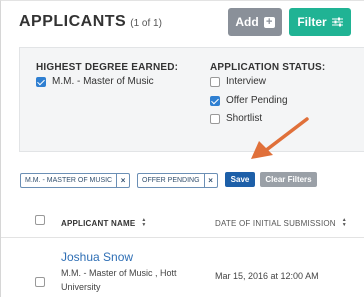 Image resolution: width=364 pixels, height=297 pixels. Describe the element at coordinates (73, 21) in the screenshot. I see `page-title-text: APPLICANTS` at that location.